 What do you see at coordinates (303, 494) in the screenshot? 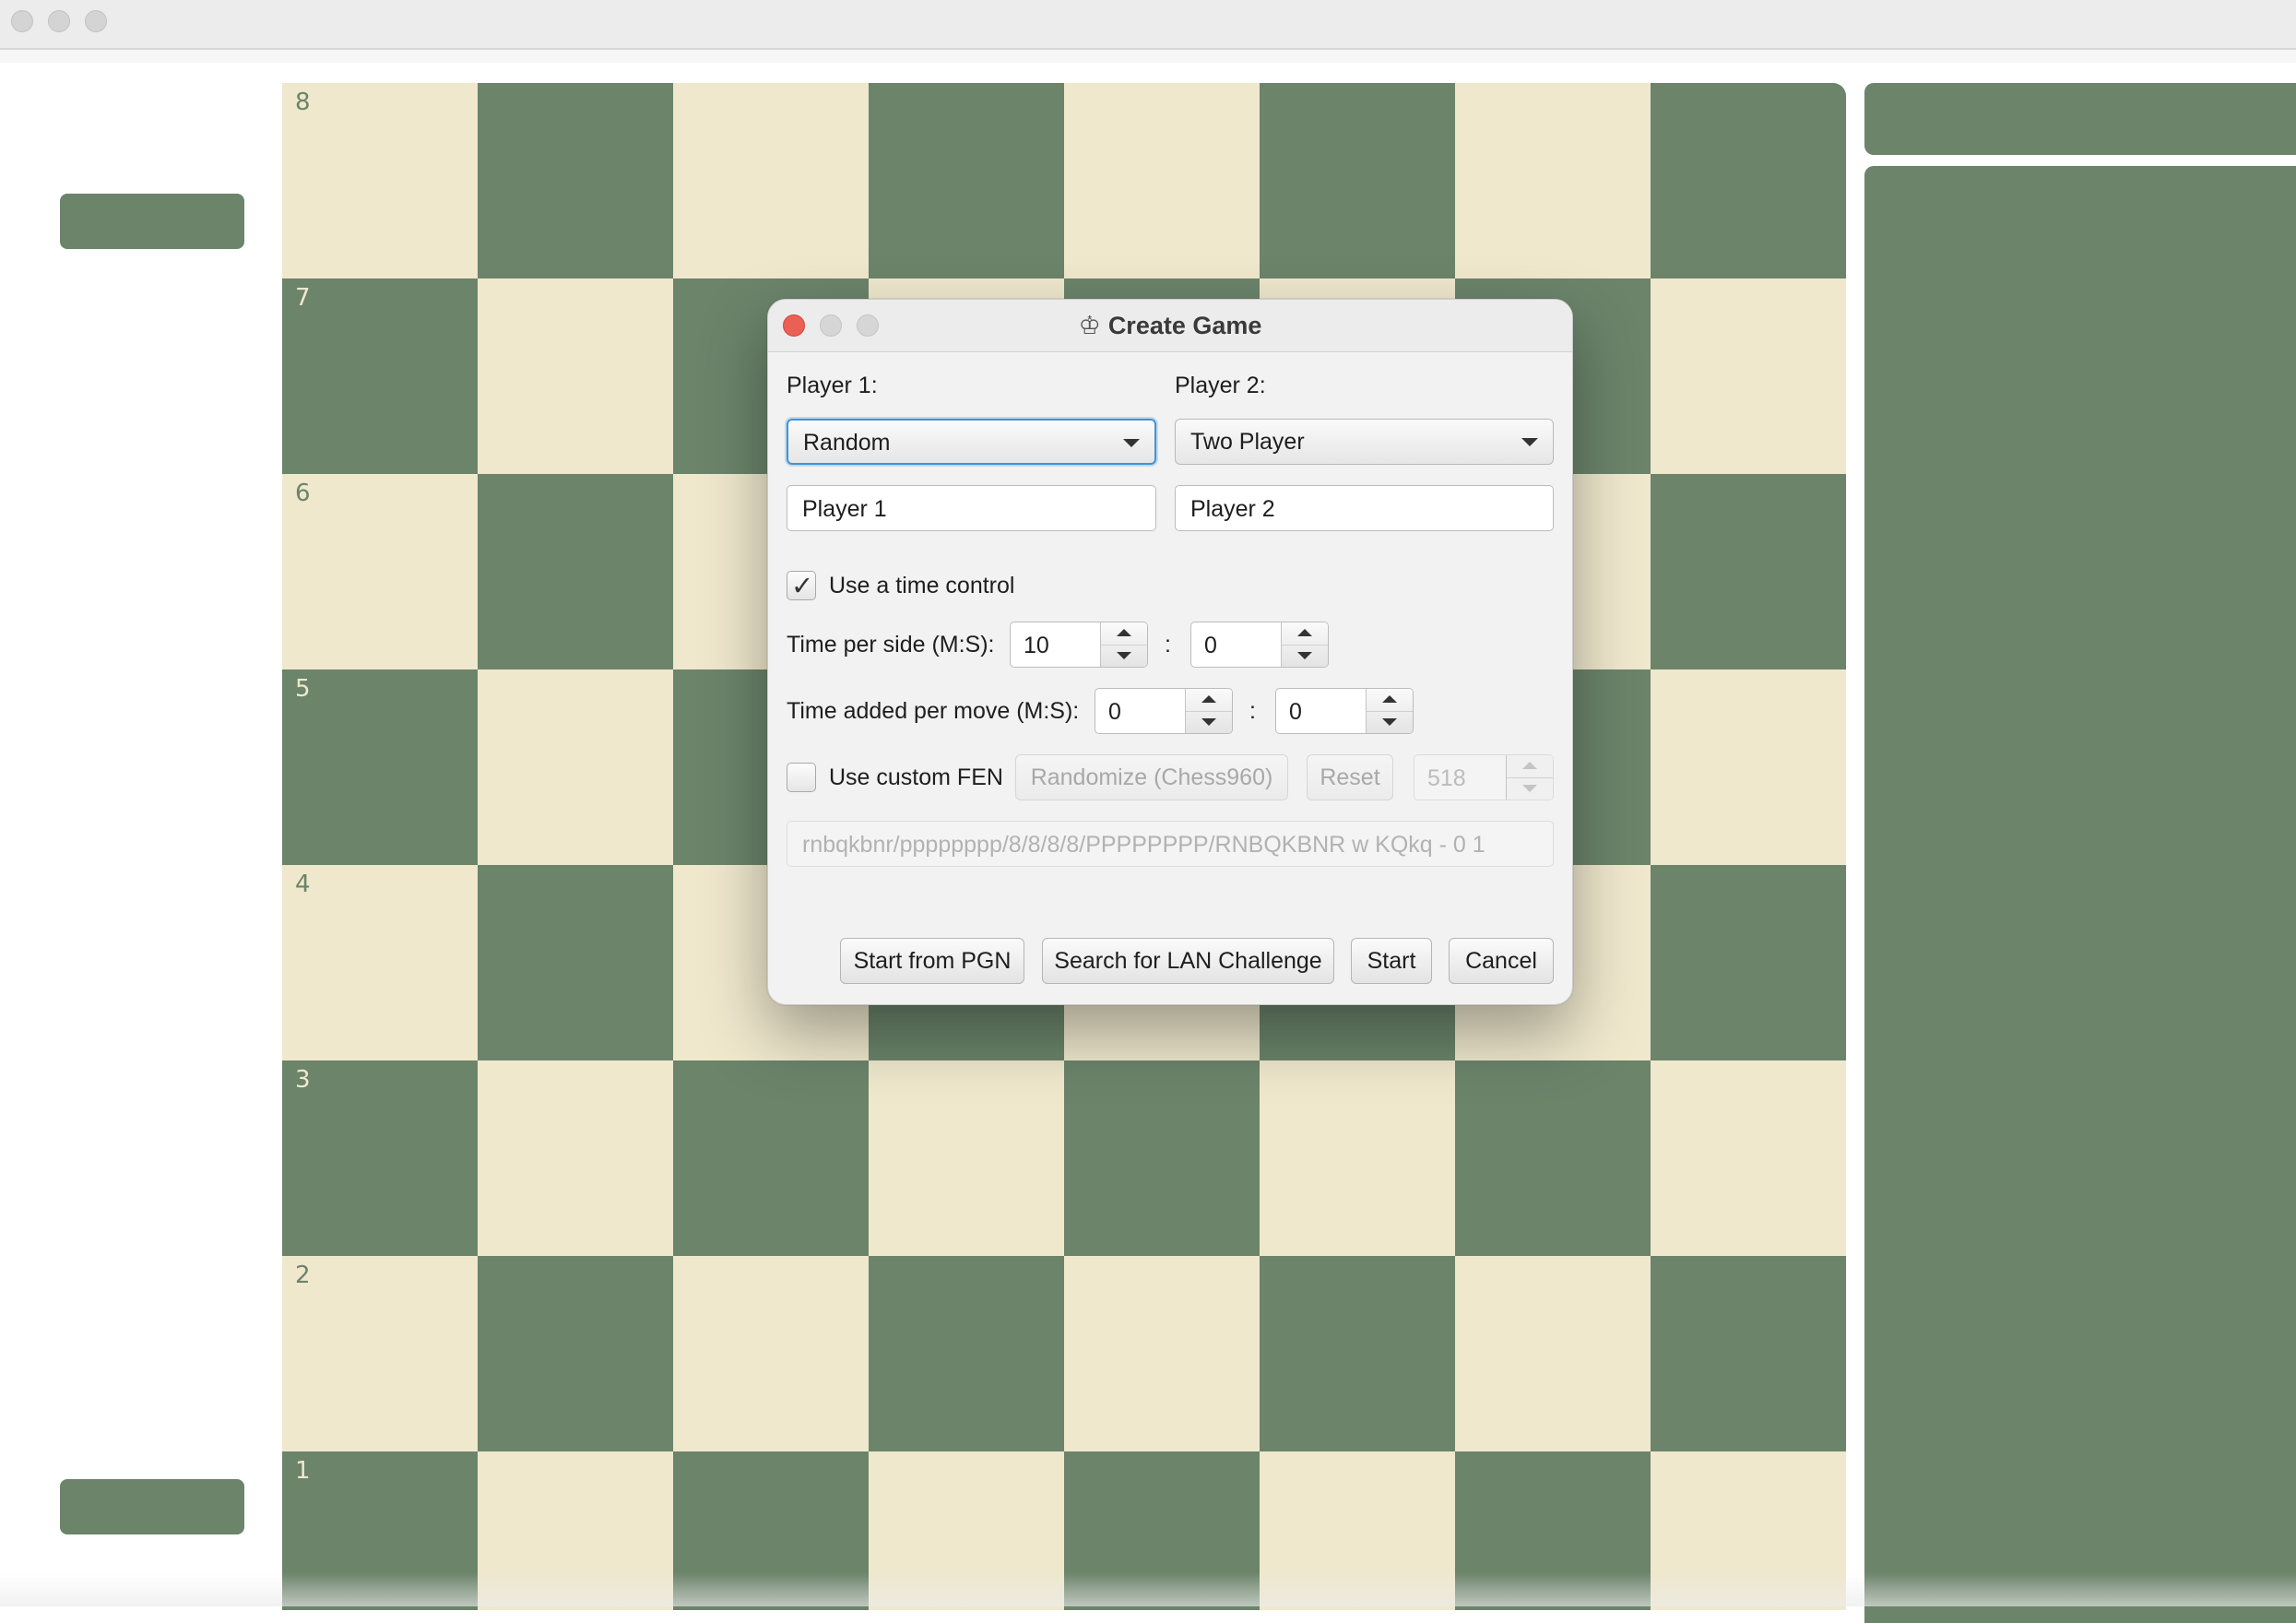
I see `rank-label-6: 6` at bounding box center [303, 494].